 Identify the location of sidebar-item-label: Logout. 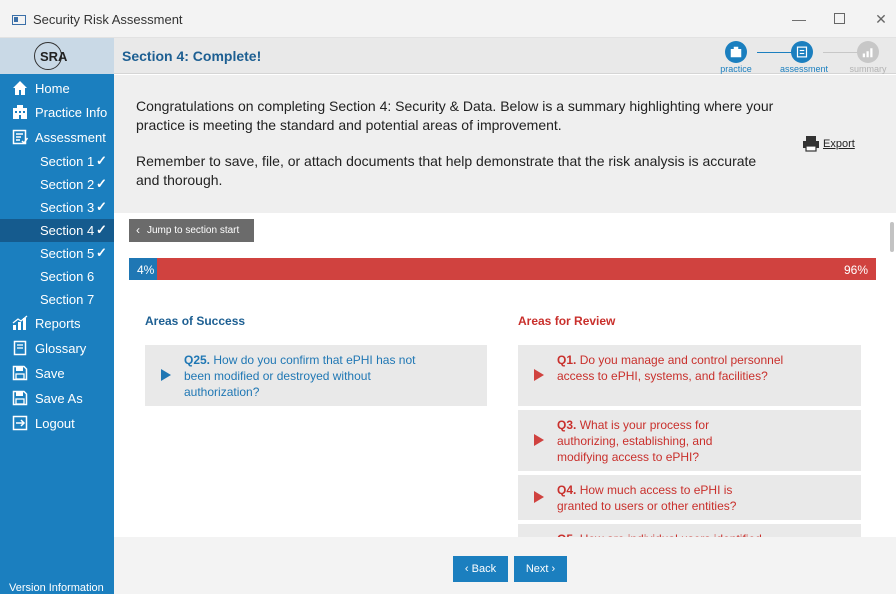
(55, 423).